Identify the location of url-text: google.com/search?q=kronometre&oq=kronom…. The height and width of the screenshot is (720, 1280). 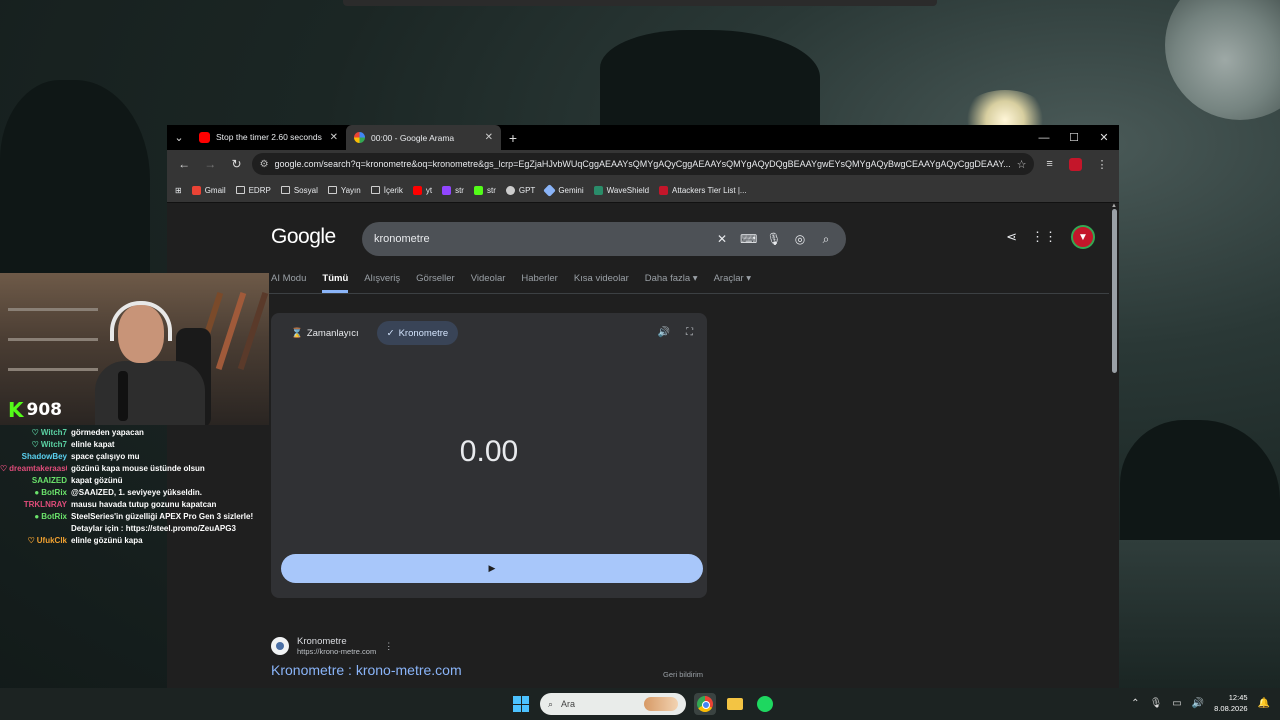
(642, 164).